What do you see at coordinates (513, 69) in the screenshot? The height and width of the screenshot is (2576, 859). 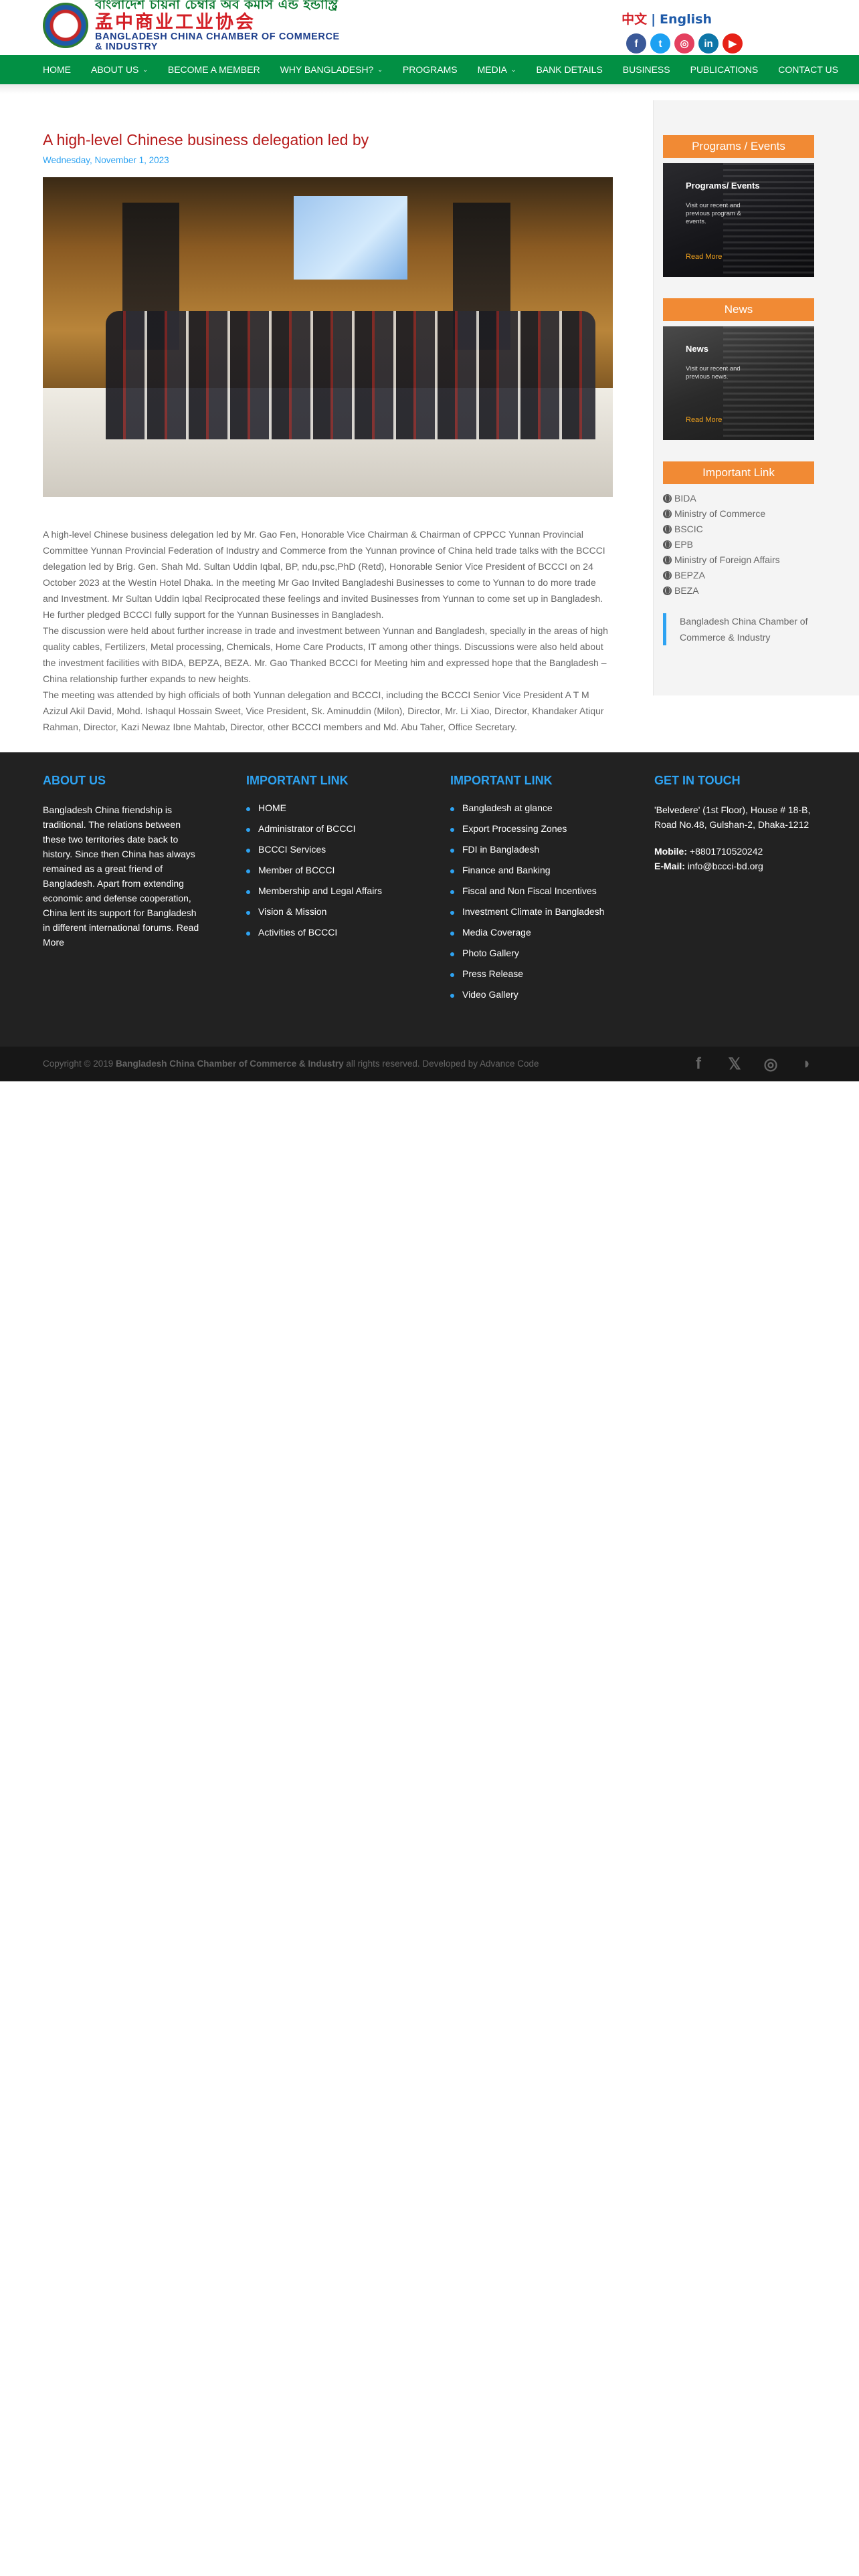 I see `chevron-down-icon: ⌄` at bounding box center [513, 69].